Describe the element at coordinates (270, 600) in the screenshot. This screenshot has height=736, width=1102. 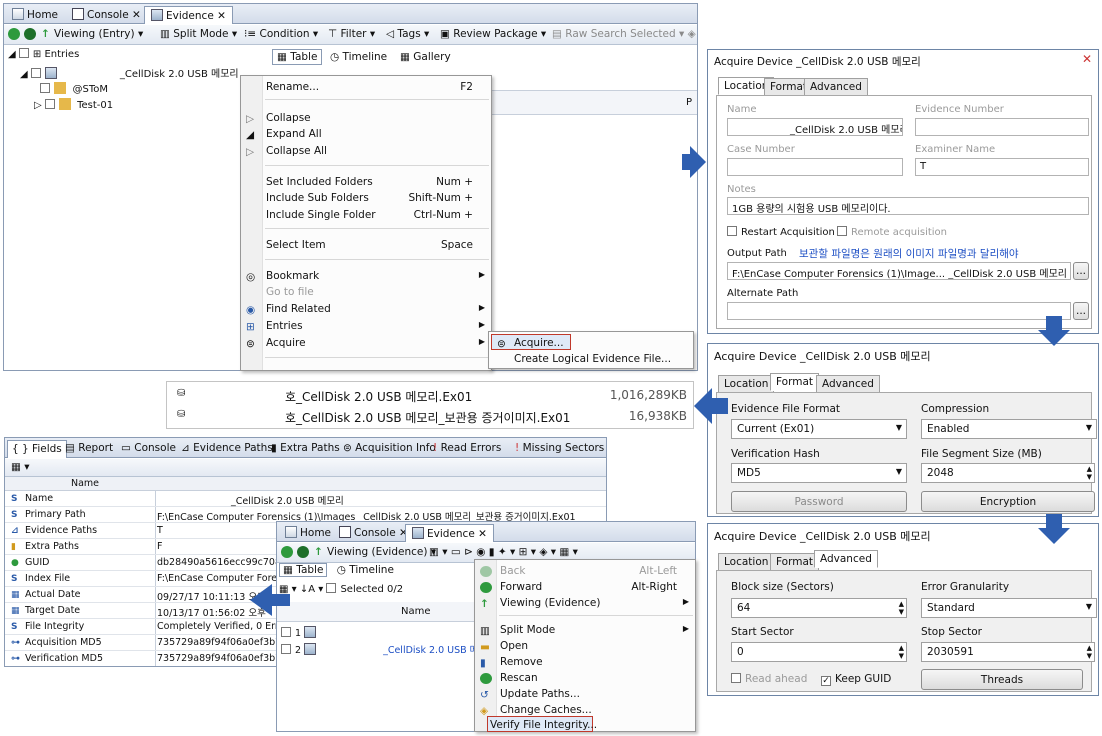
I see `arrow-to-fields-panel` at that location.